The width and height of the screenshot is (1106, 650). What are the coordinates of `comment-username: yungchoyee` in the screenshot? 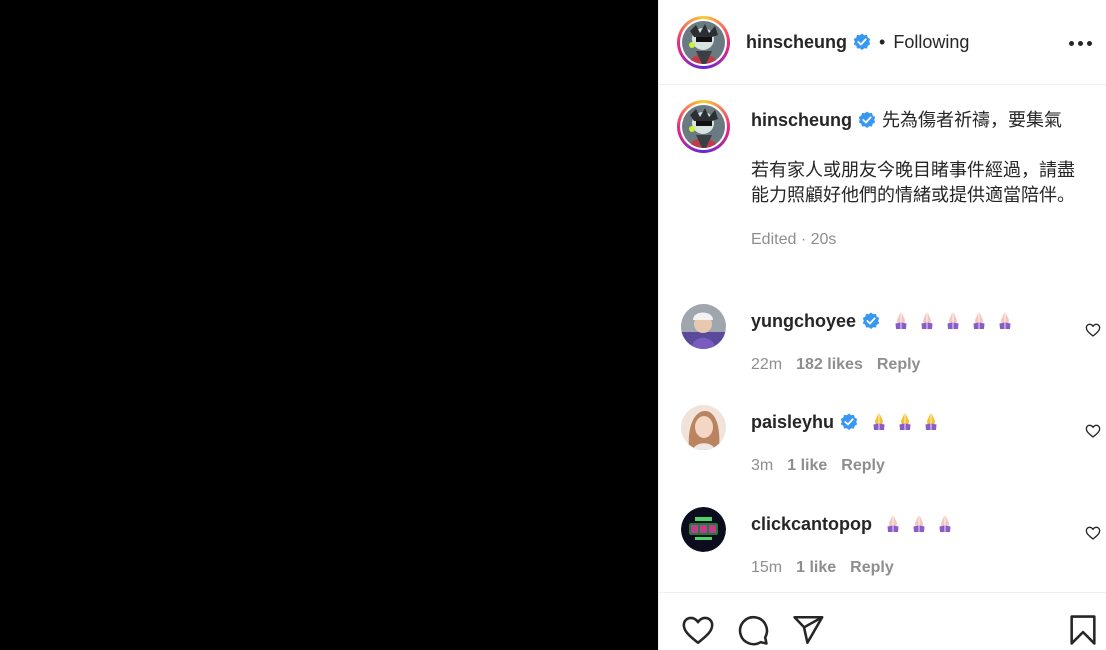 It's located at (803, 321).